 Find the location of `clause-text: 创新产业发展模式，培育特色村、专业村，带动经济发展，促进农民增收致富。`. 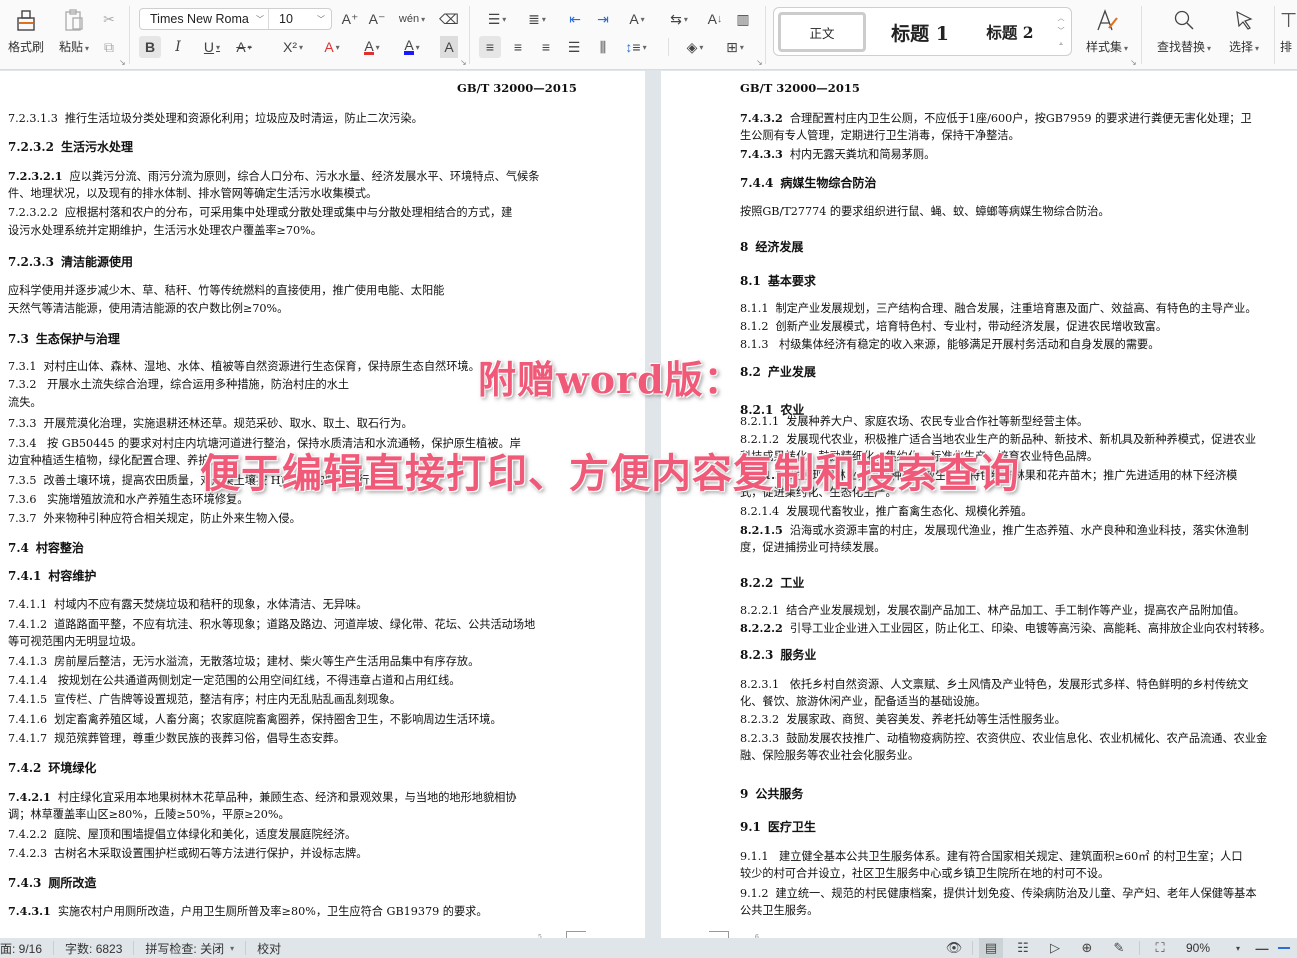

clause-text: 创新产业发展模式，培育特色村、专业村，带动经济发展，促进农民增收致富。 is located at coordinates (971, 326).